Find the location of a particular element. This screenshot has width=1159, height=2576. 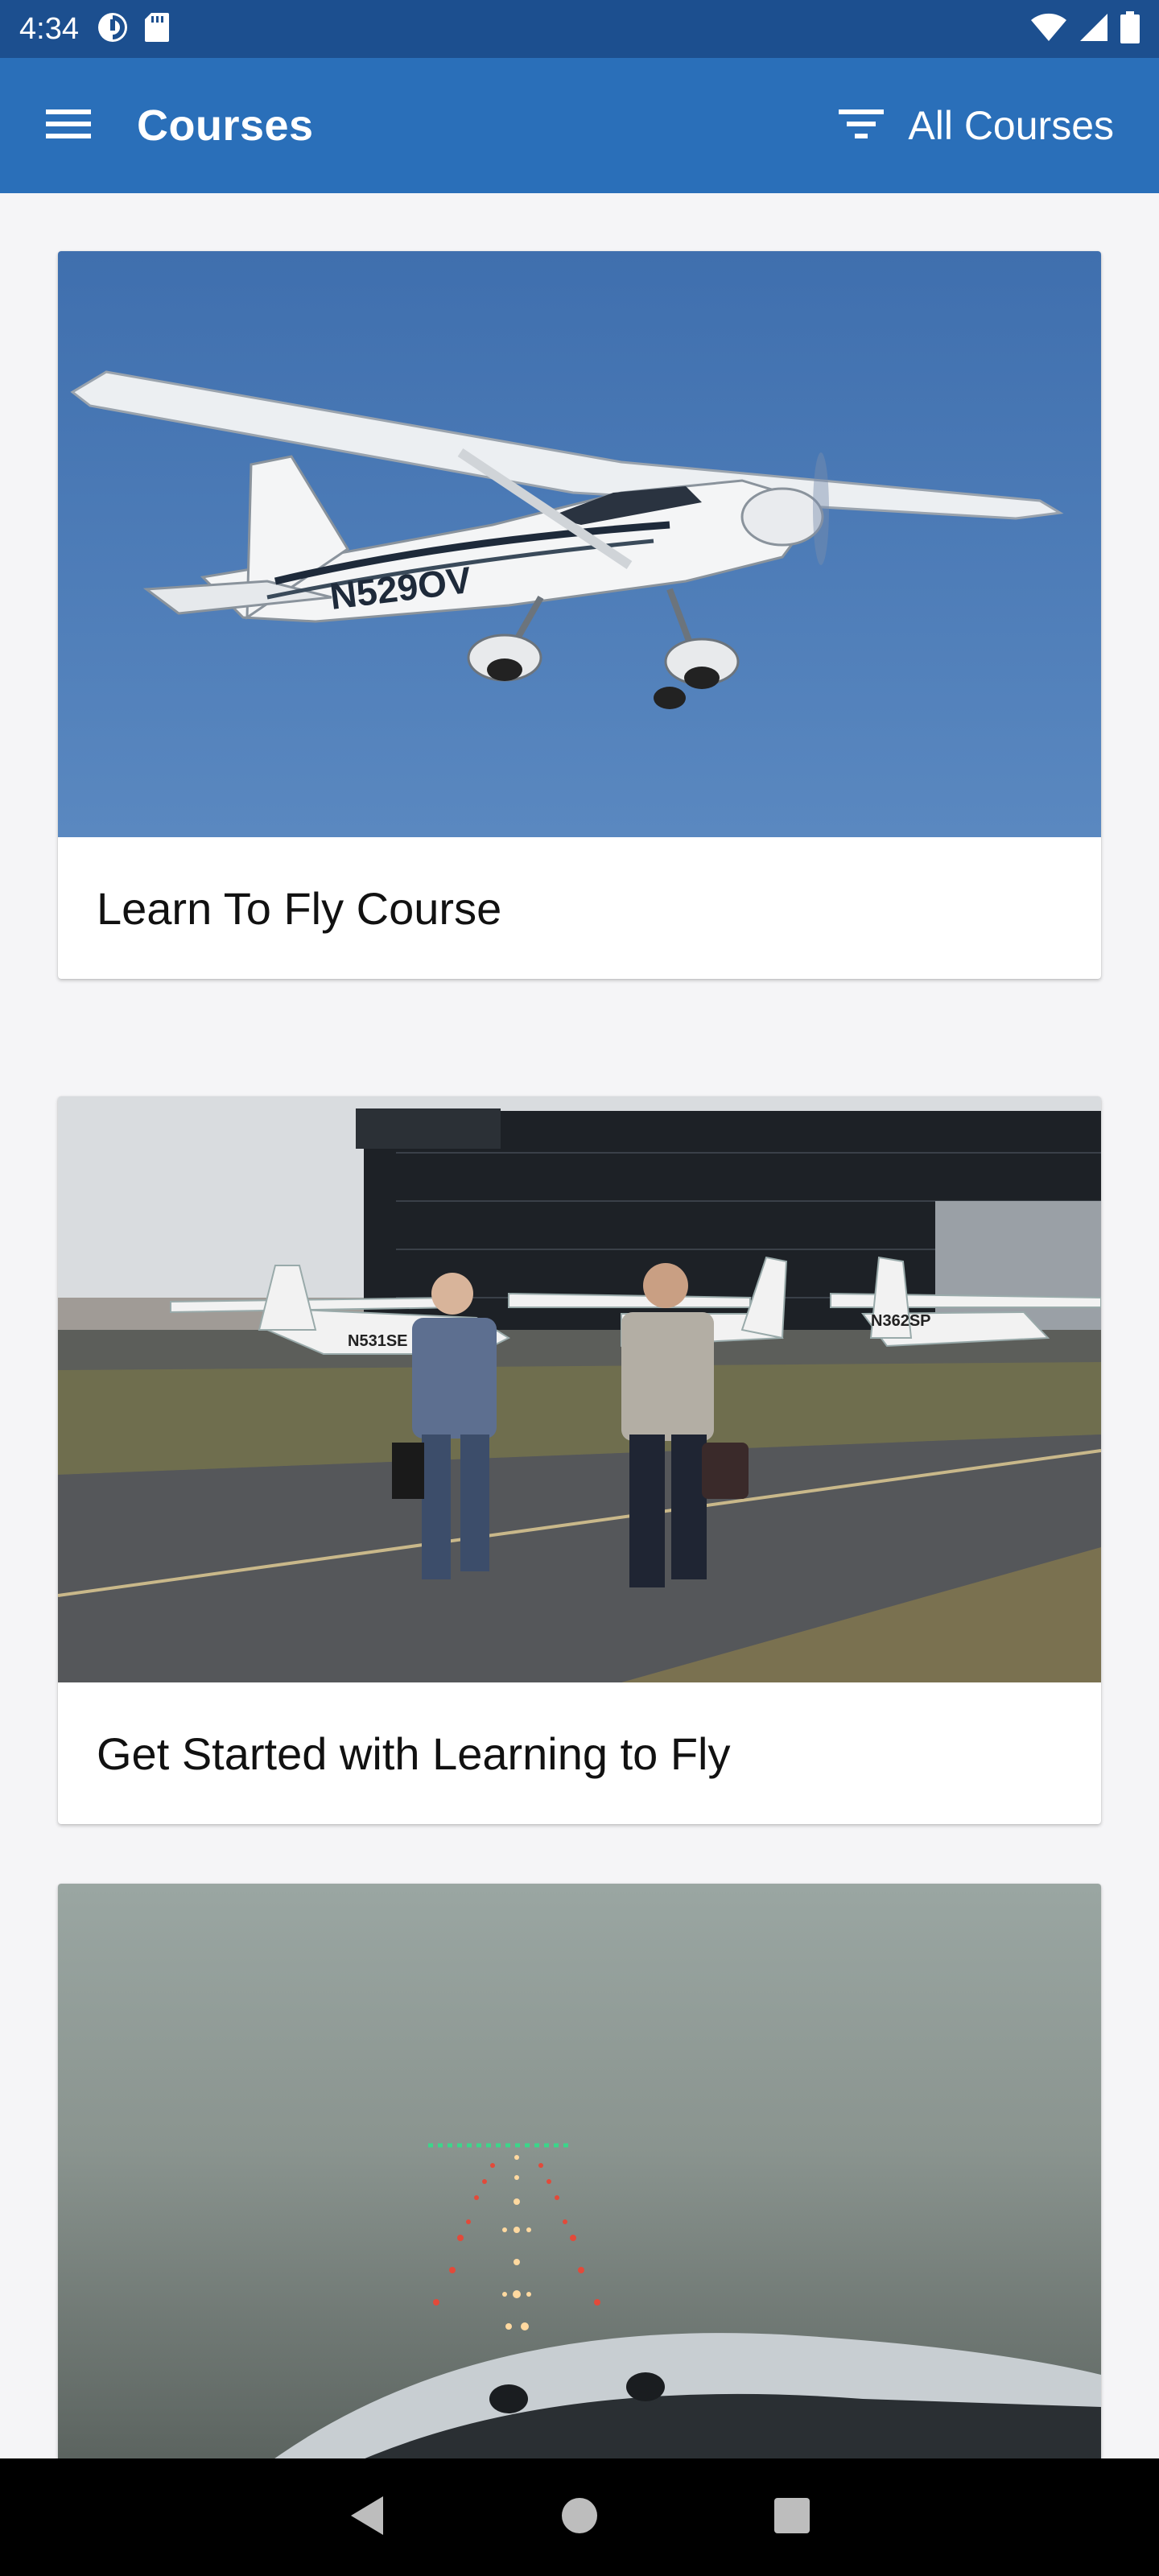

filter-button: All Courses is located at coordinates (976, 126).